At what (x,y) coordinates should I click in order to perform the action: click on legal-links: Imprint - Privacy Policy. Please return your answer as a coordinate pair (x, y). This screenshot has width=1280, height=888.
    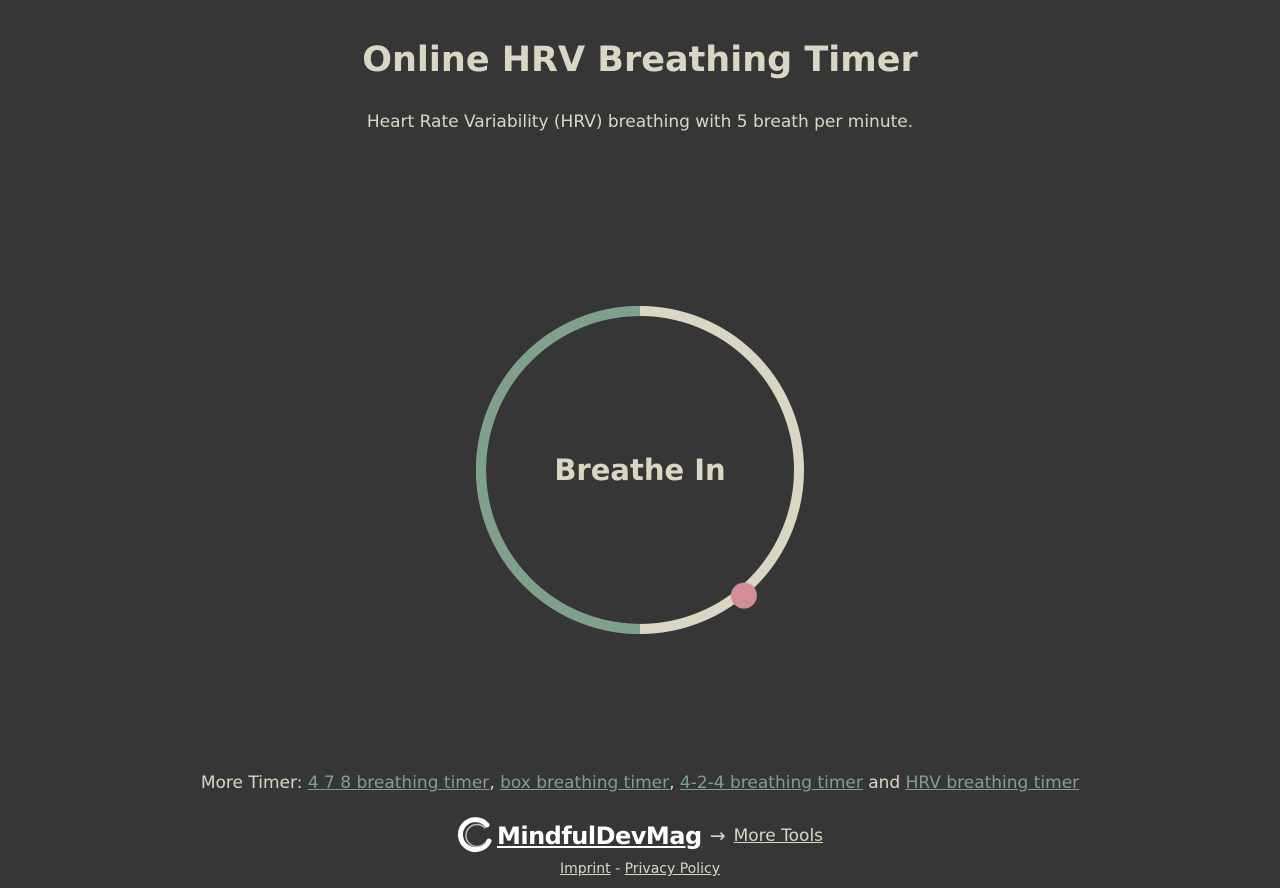
    Looking at the image, I should click on (640, 869).